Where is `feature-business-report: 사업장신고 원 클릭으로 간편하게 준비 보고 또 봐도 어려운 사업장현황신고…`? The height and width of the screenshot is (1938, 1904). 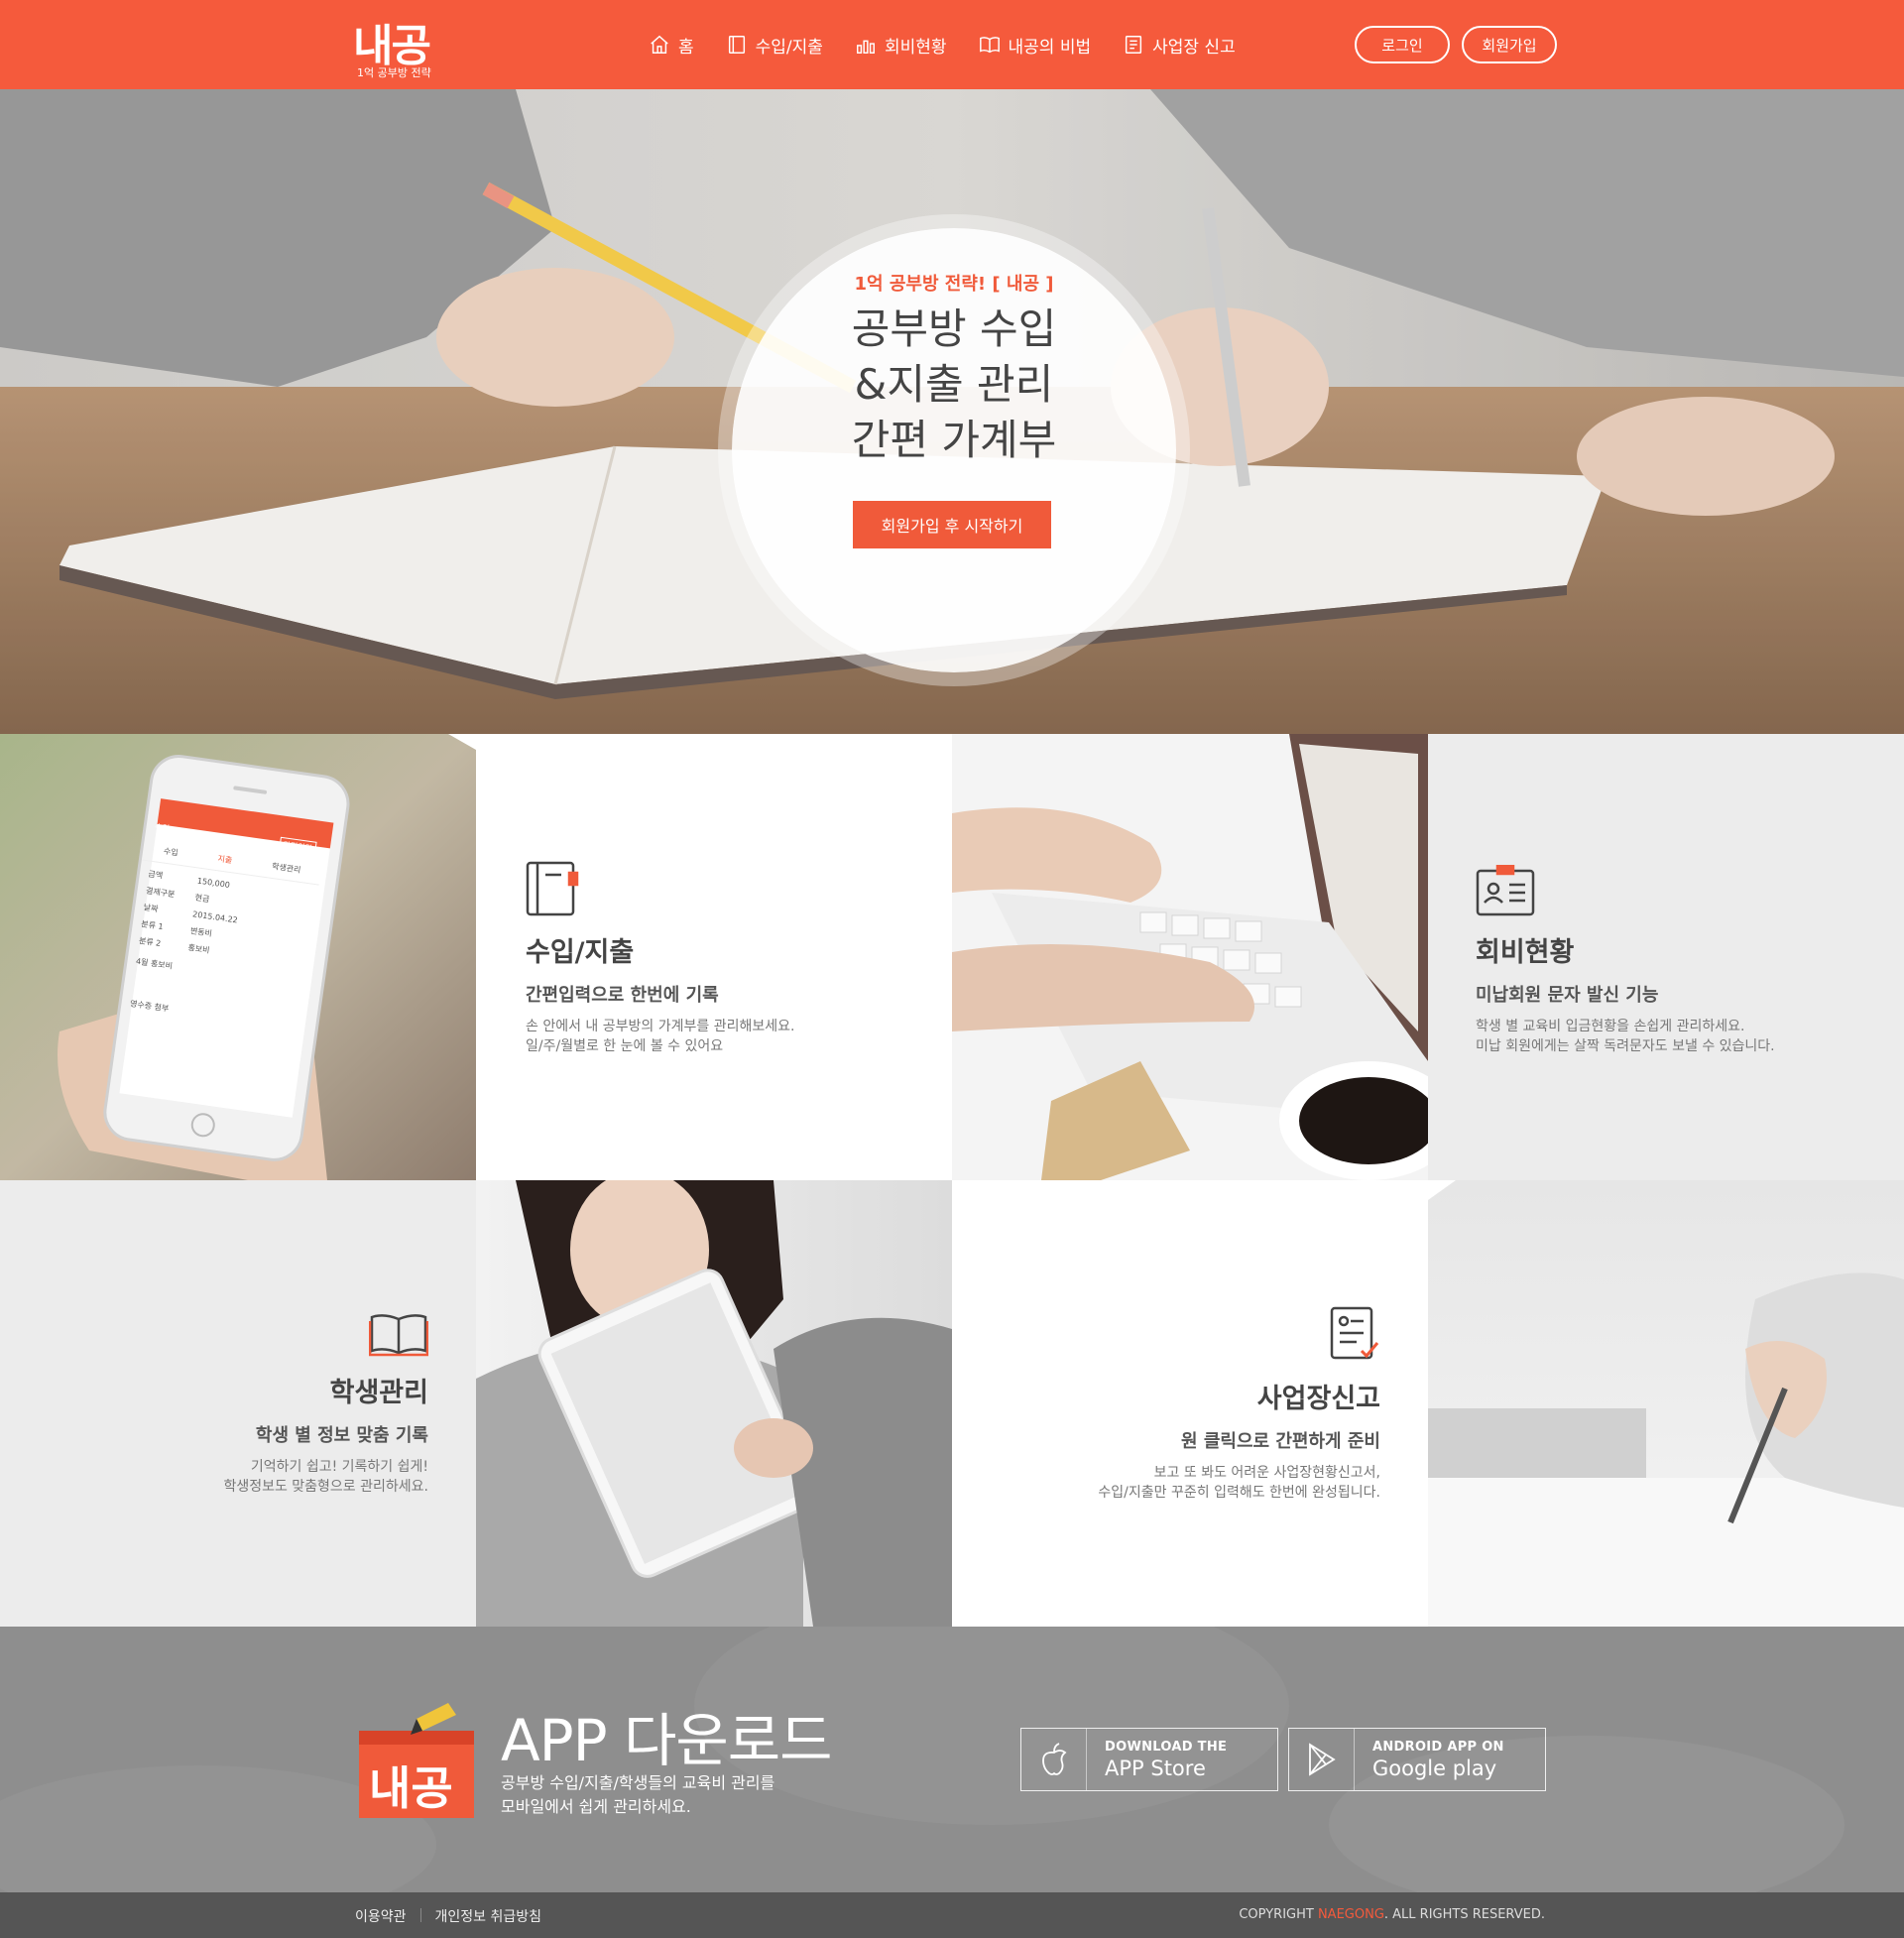
feature-business-report: 사업장신고 원 클릭으로 간편하게 준비 보고 또 봐도 어려운 사업장현황신고… is located at coordinates (1190, 1403).